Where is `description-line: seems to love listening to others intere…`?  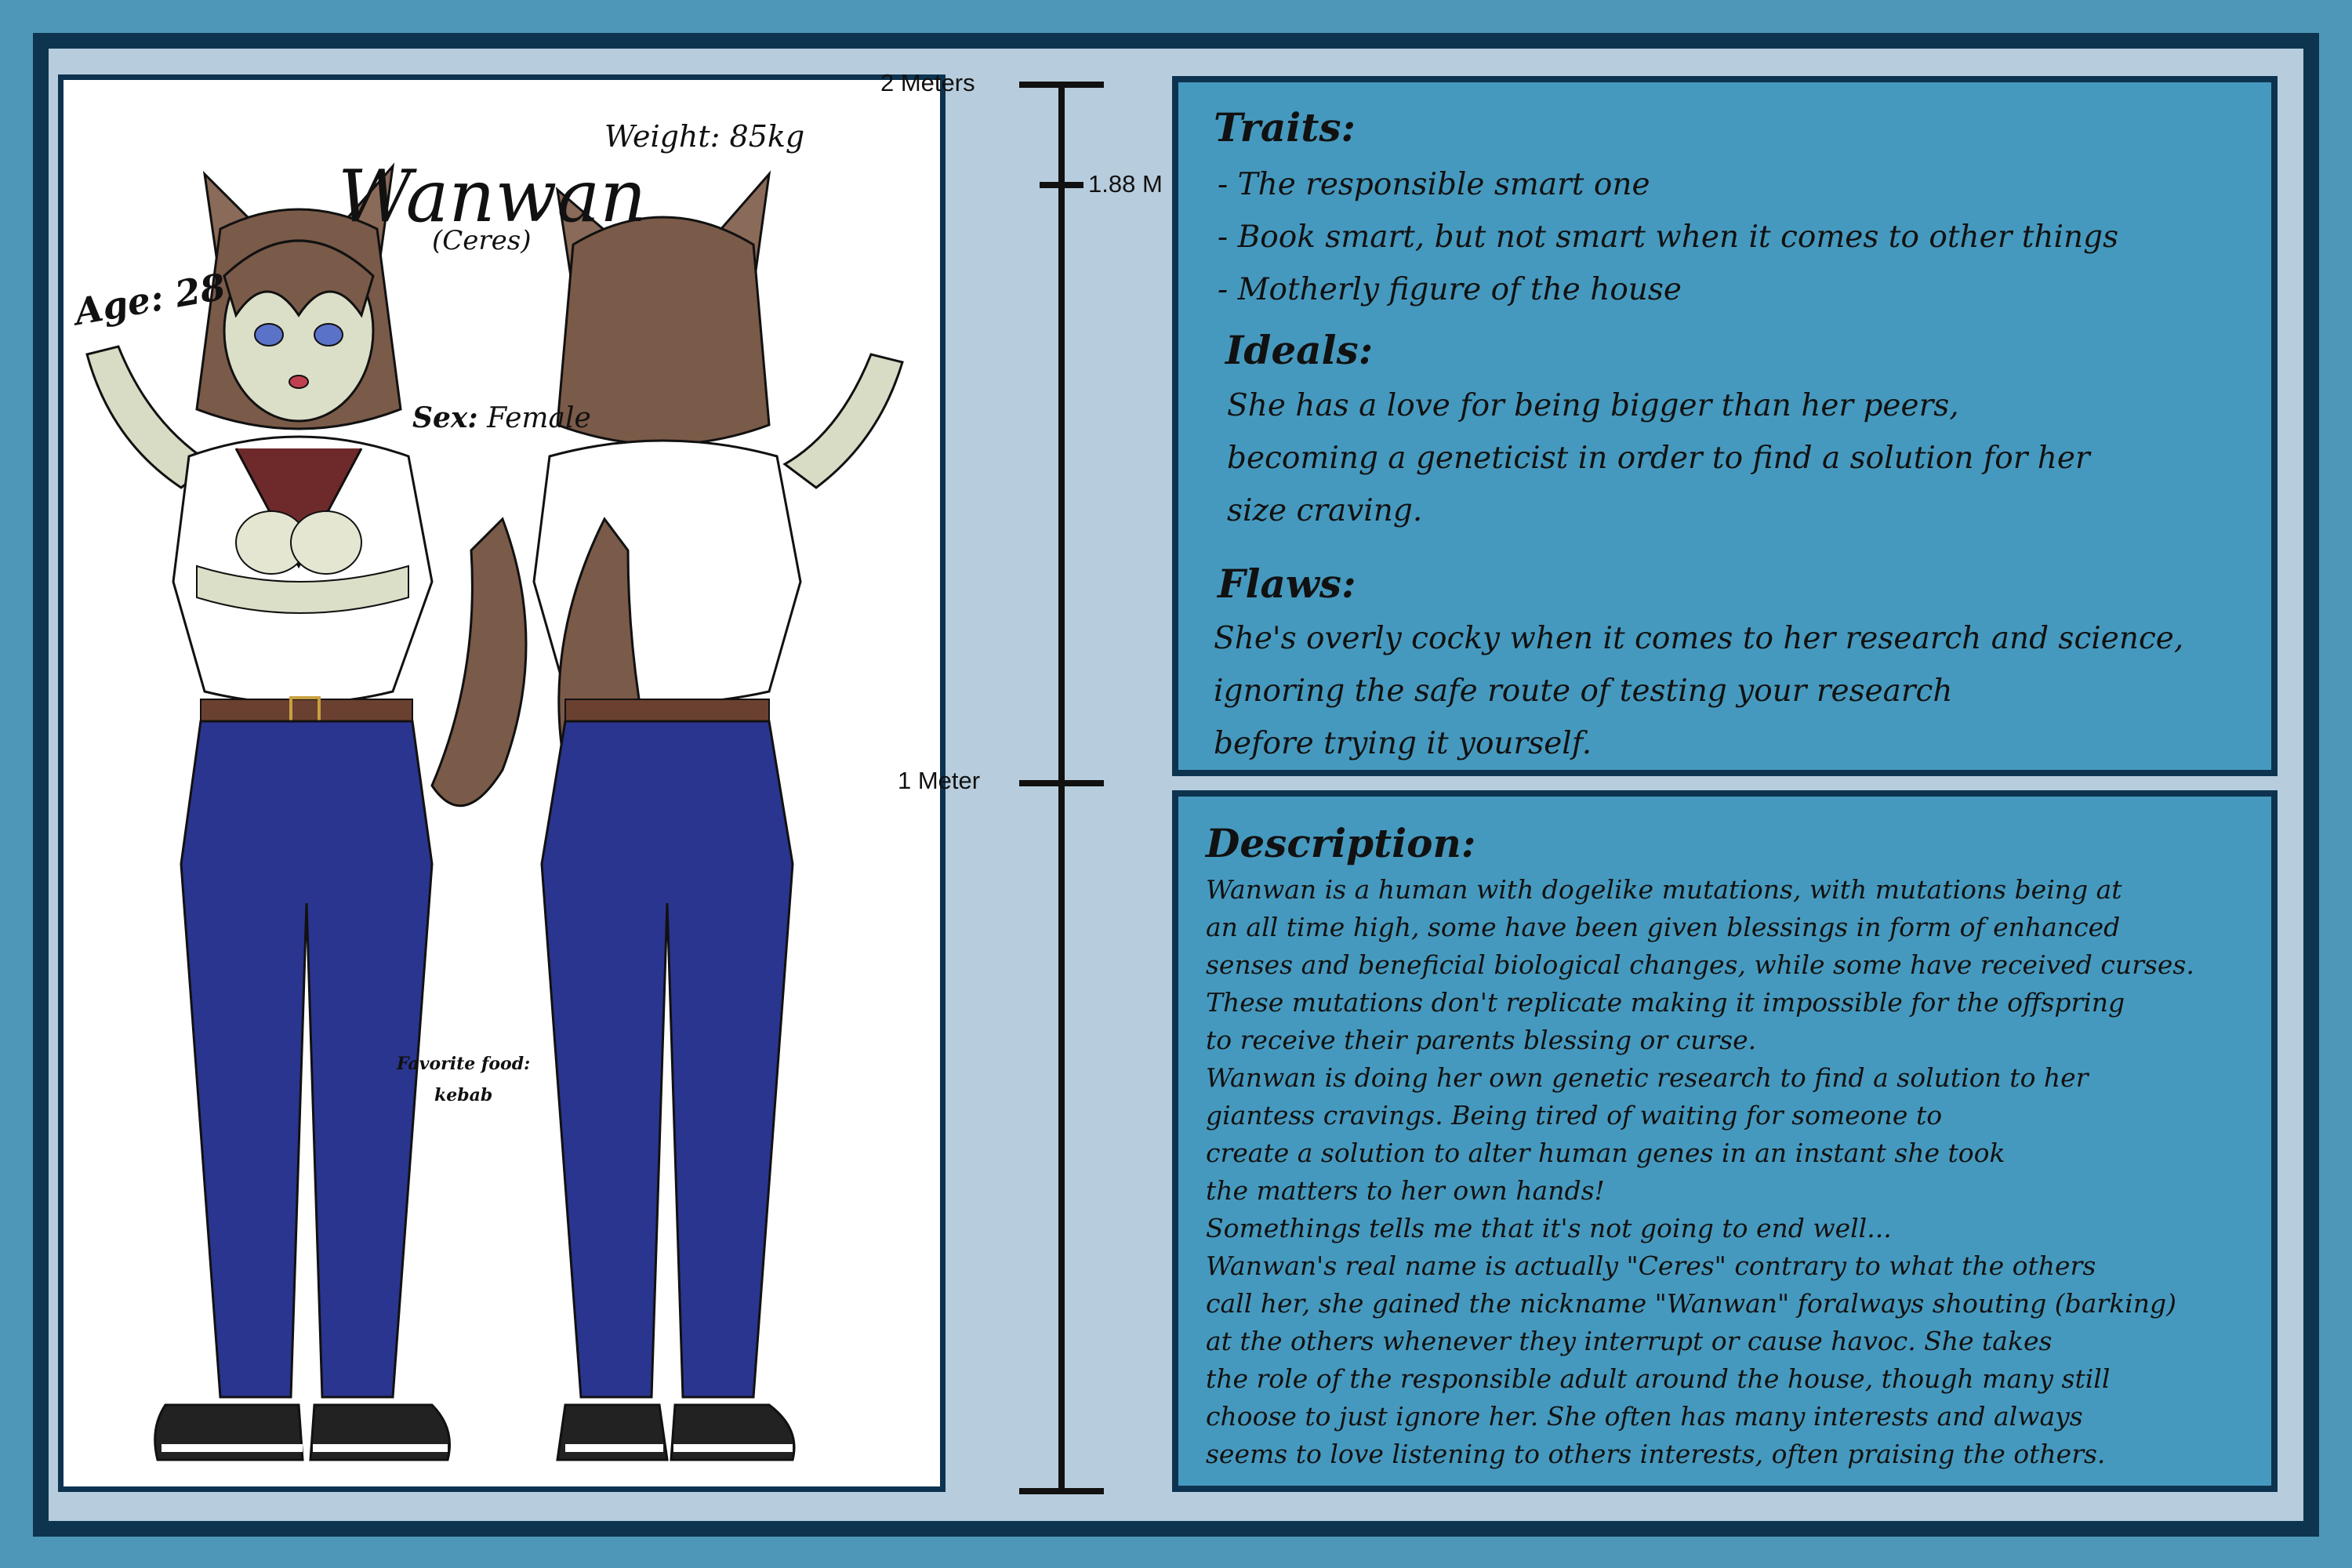
description-line: seems to love listening to others intere… is located at coordinates (1656, 1454).